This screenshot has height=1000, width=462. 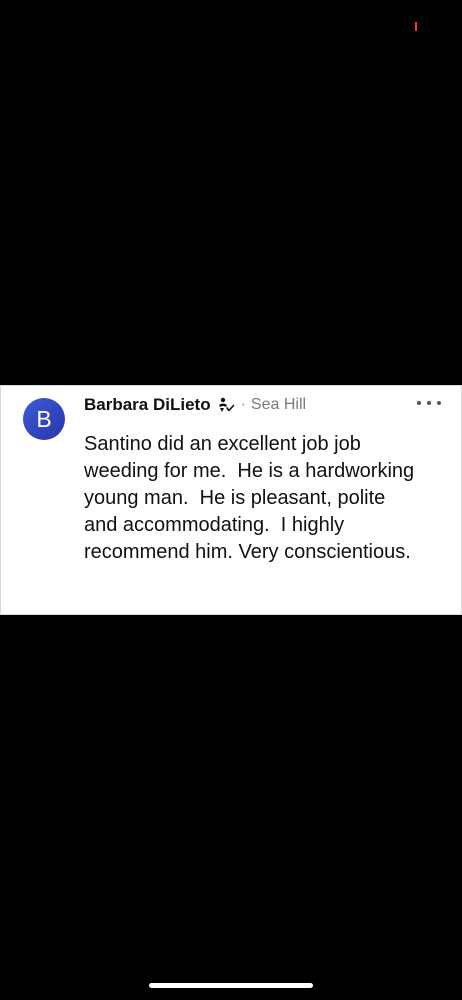 I want to click on more-options-icon, so click(x=419, y=403).